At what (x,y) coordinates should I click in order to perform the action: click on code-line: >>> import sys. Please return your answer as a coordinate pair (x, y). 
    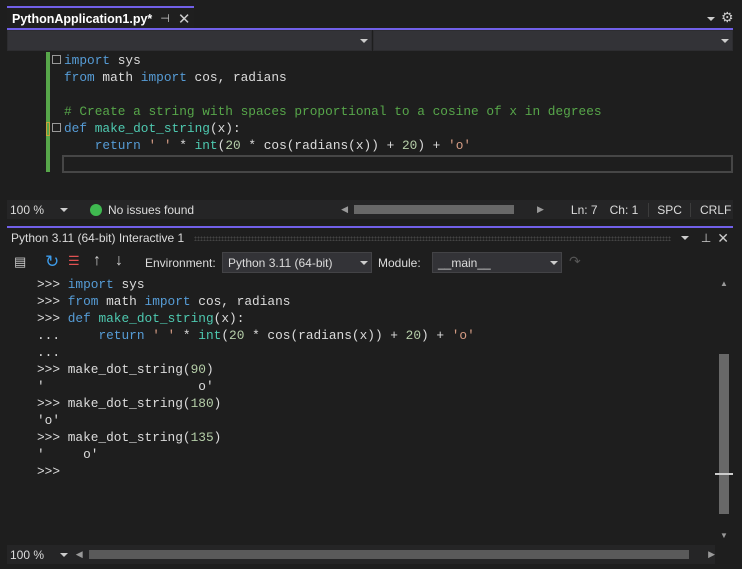
    Looking at the image, I should click on (256, 284).